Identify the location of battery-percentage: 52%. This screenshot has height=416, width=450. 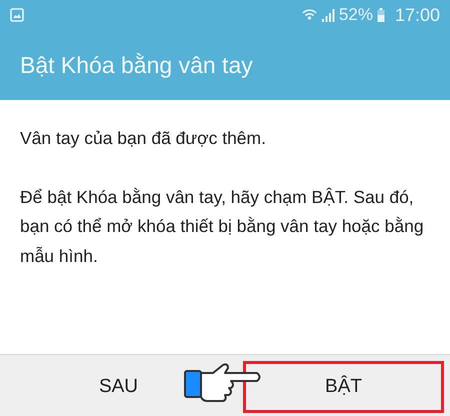
(355, 15).